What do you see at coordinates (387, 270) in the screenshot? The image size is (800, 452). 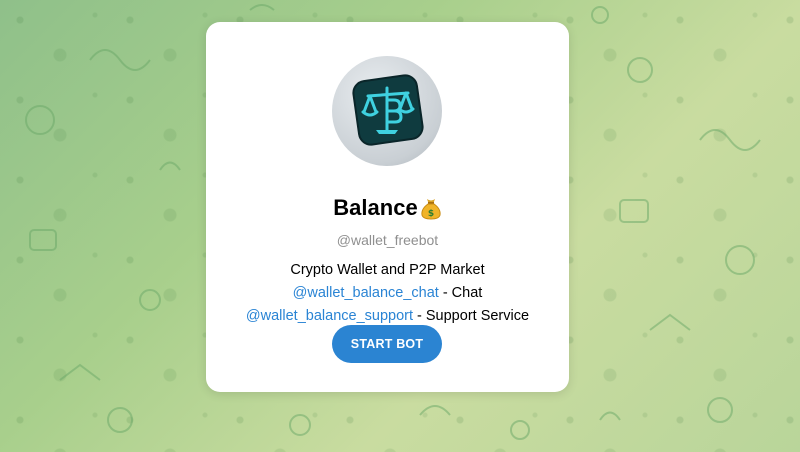 I see `description-line: Crypto Wallet and P2P Market` at bounding box center [387, 270].